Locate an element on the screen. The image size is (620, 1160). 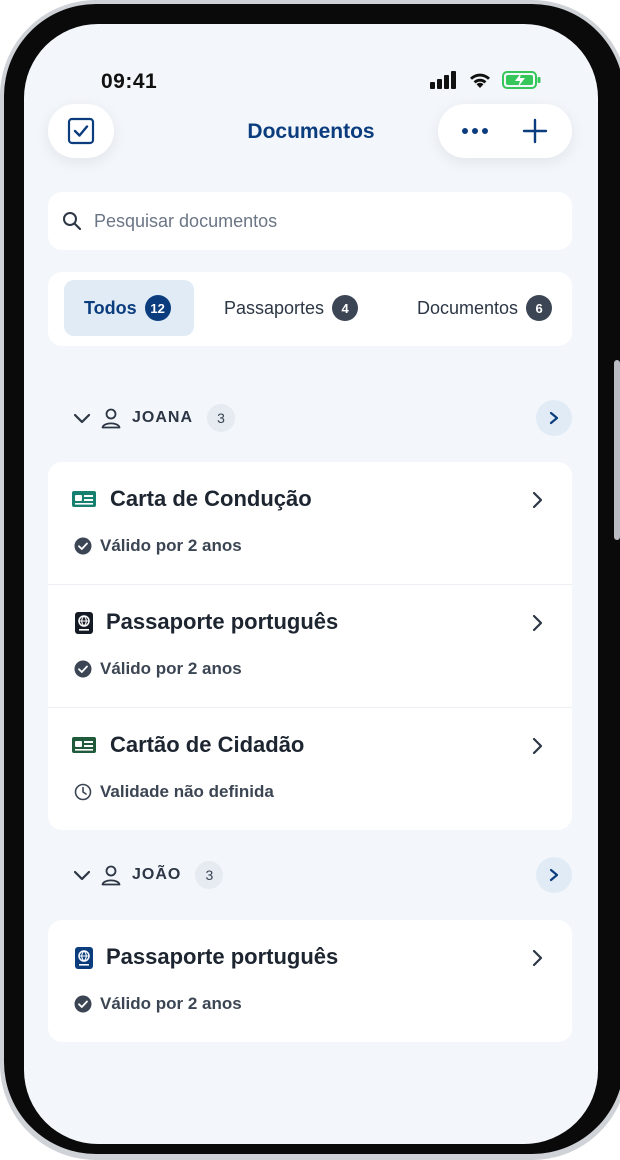
tab-passaportes: Passaportes 4 is located at coordinates (304, 308).